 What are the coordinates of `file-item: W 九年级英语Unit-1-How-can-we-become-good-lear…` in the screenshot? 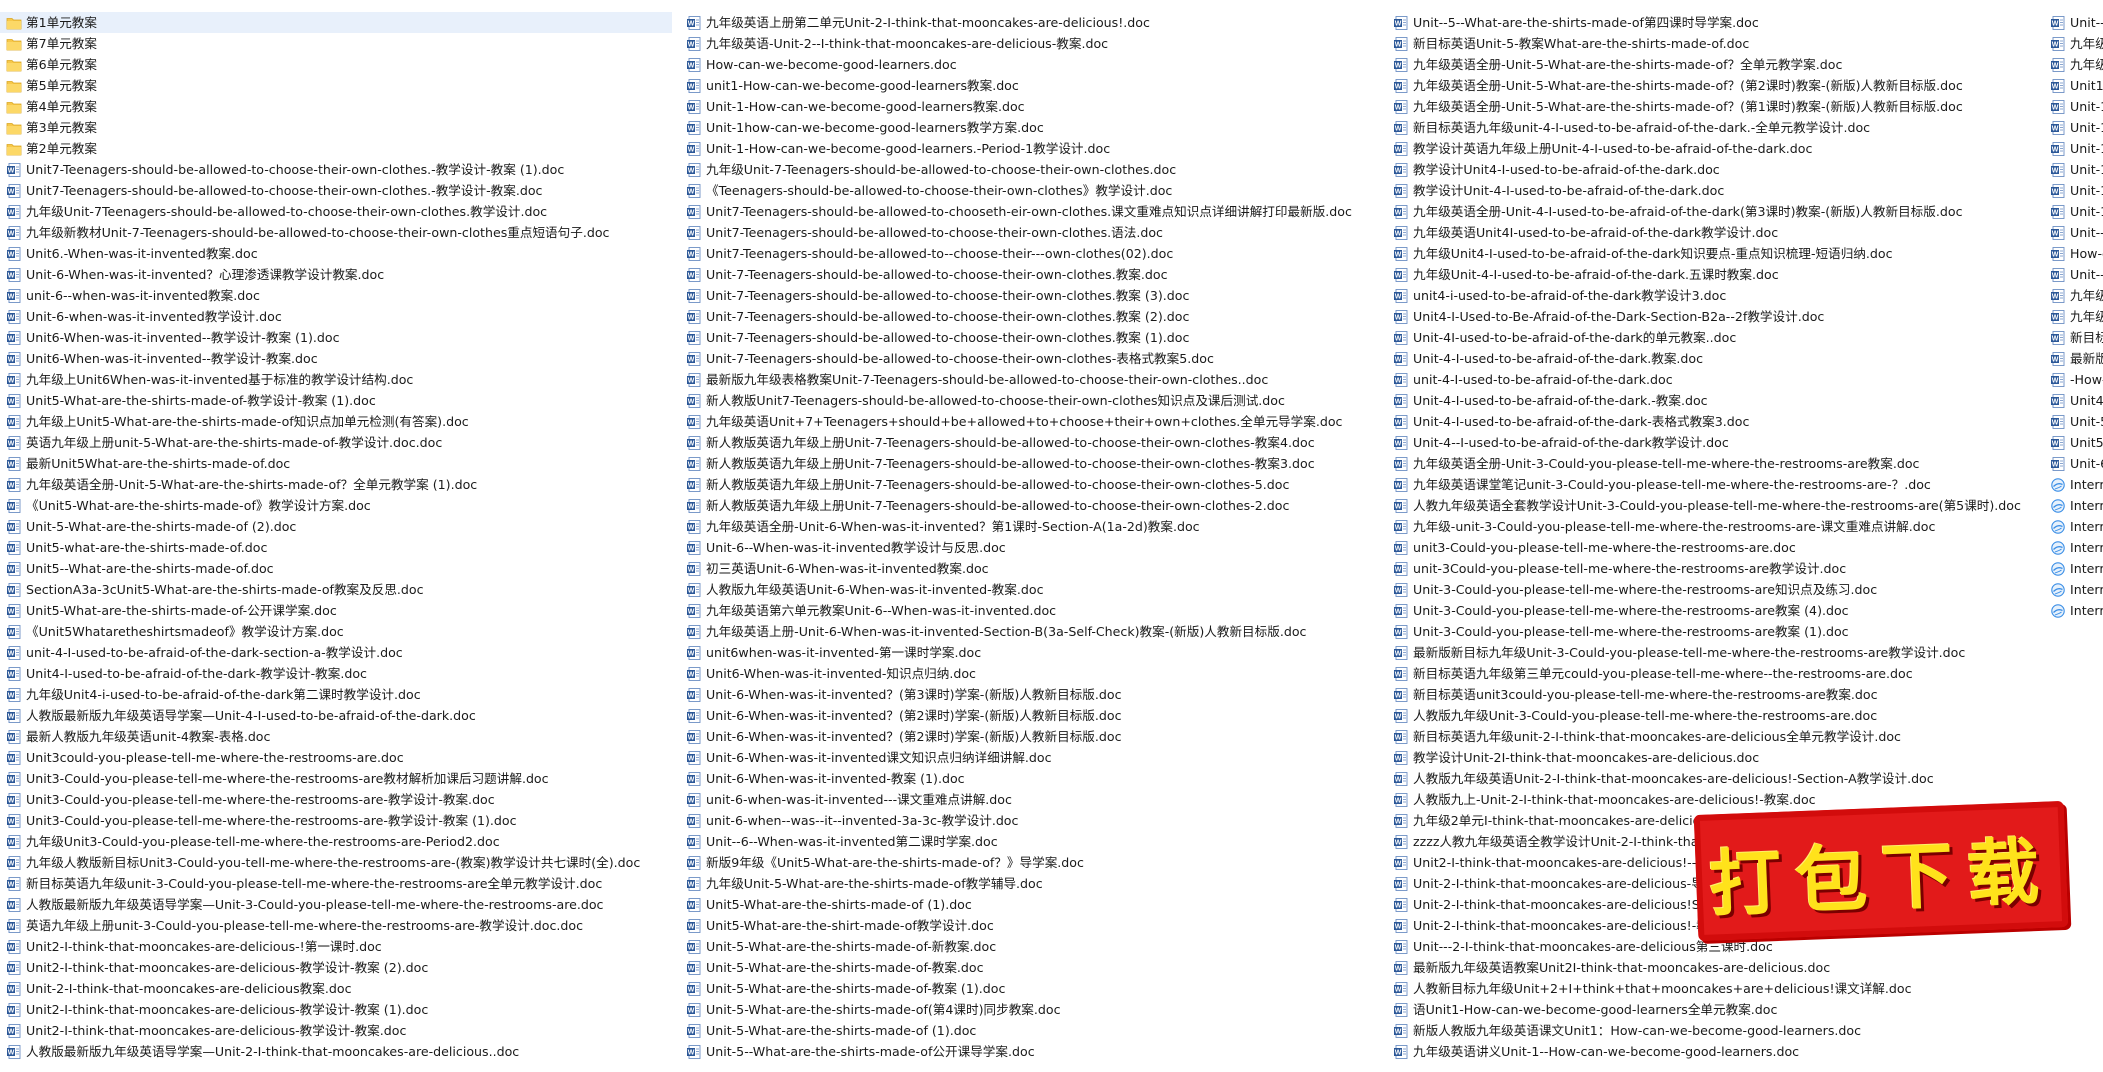 It's located at (2073, 295).